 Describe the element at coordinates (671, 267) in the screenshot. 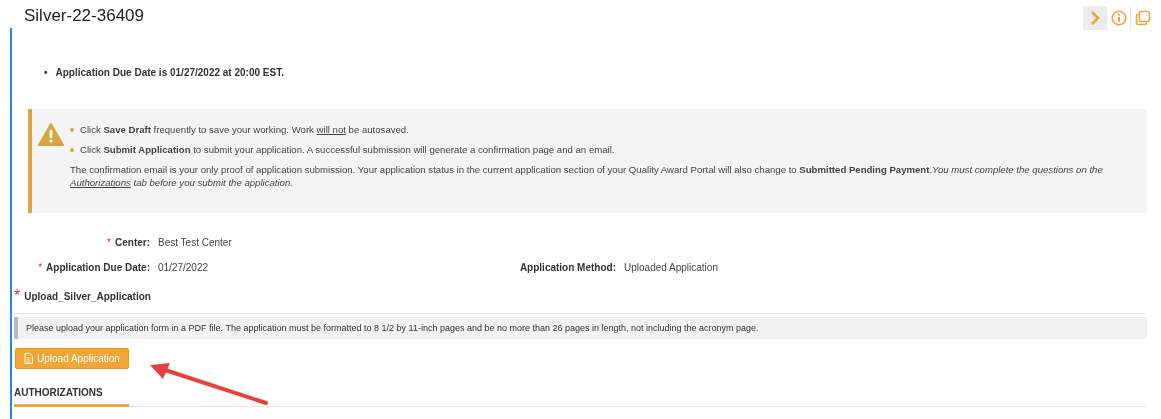

I see `field-value: Uploaded Application` at that location.